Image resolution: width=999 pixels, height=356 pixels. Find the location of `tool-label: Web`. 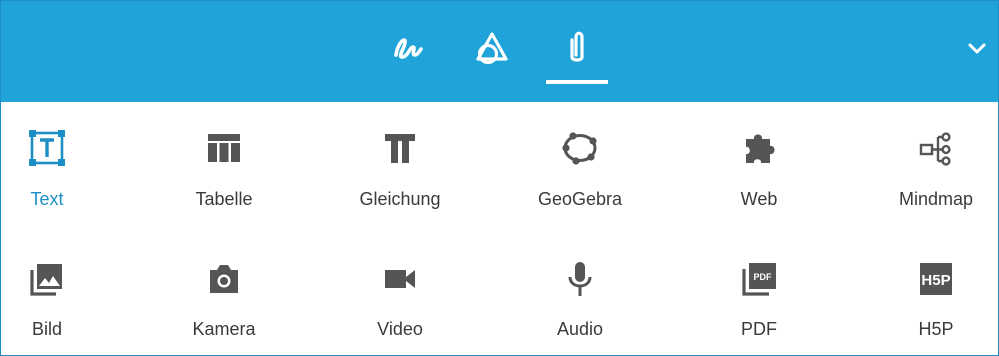

tool-label: Web is located at coordinates (759, 199).